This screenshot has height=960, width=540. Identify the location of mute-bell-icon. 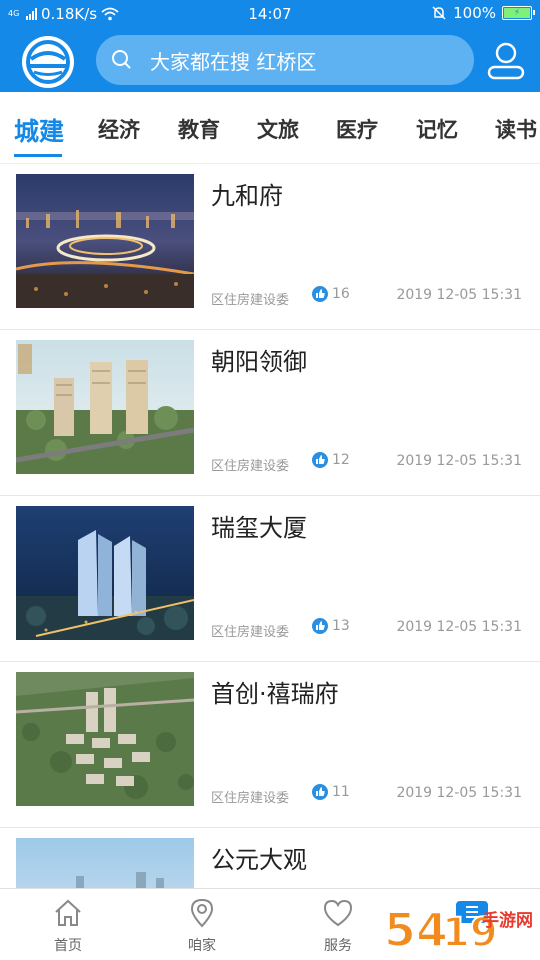
(439, 13).